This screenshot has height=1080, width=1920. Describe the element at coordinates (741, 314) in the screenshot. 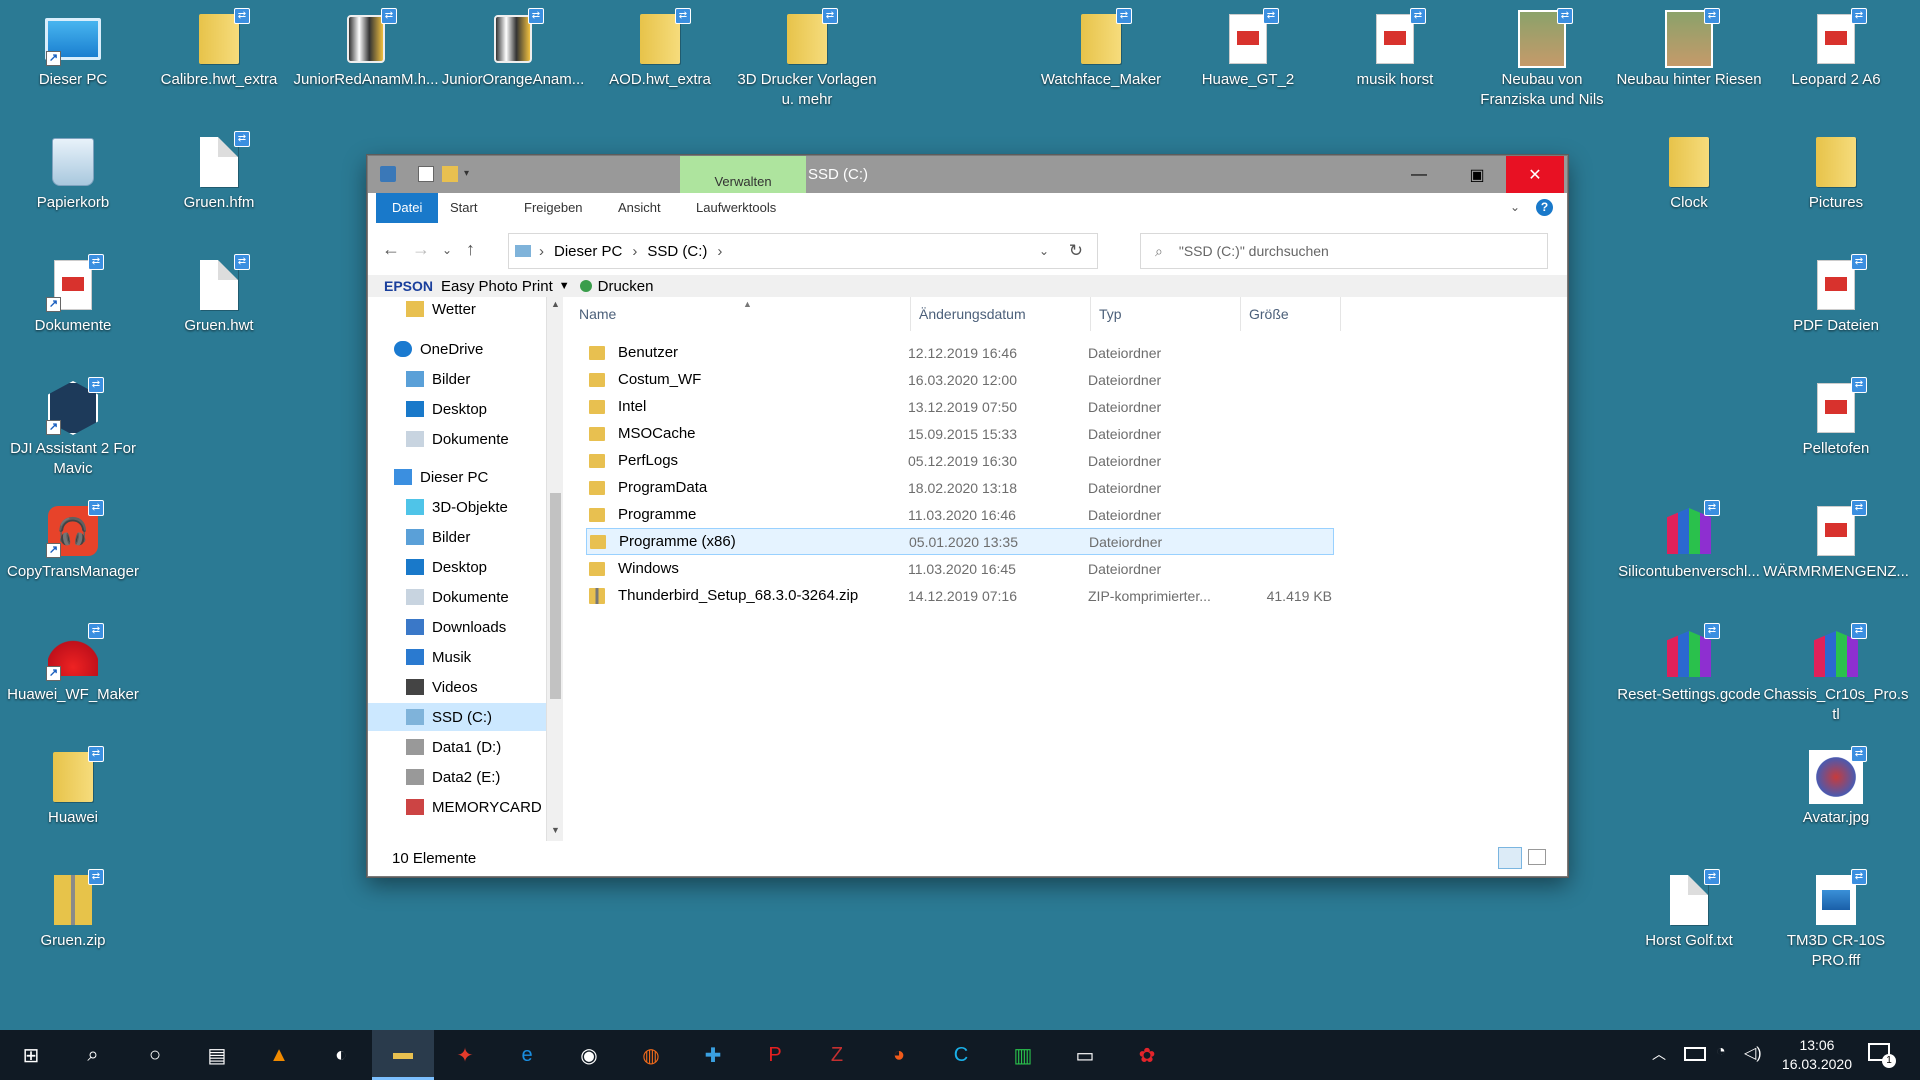

I see `column-name: Name` at that location.